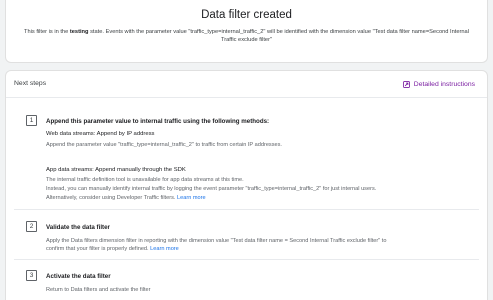 This screenshot has width=493, height=300. Describe the element at coordinates (78, 276) in the screenshot. I see `step-title: Activate the data filter` at that location.